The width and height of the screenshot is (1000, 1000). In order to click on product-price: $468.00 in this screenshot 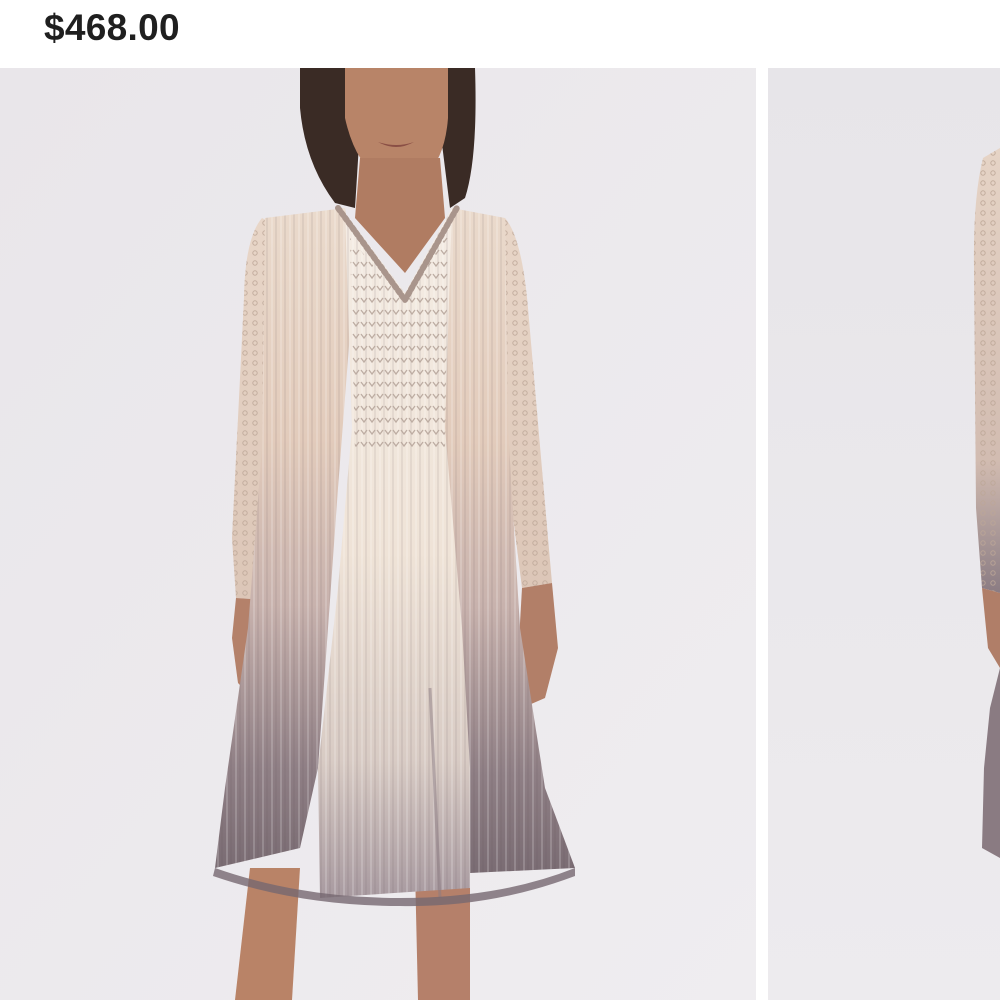, I will do `click(112, 27)`.